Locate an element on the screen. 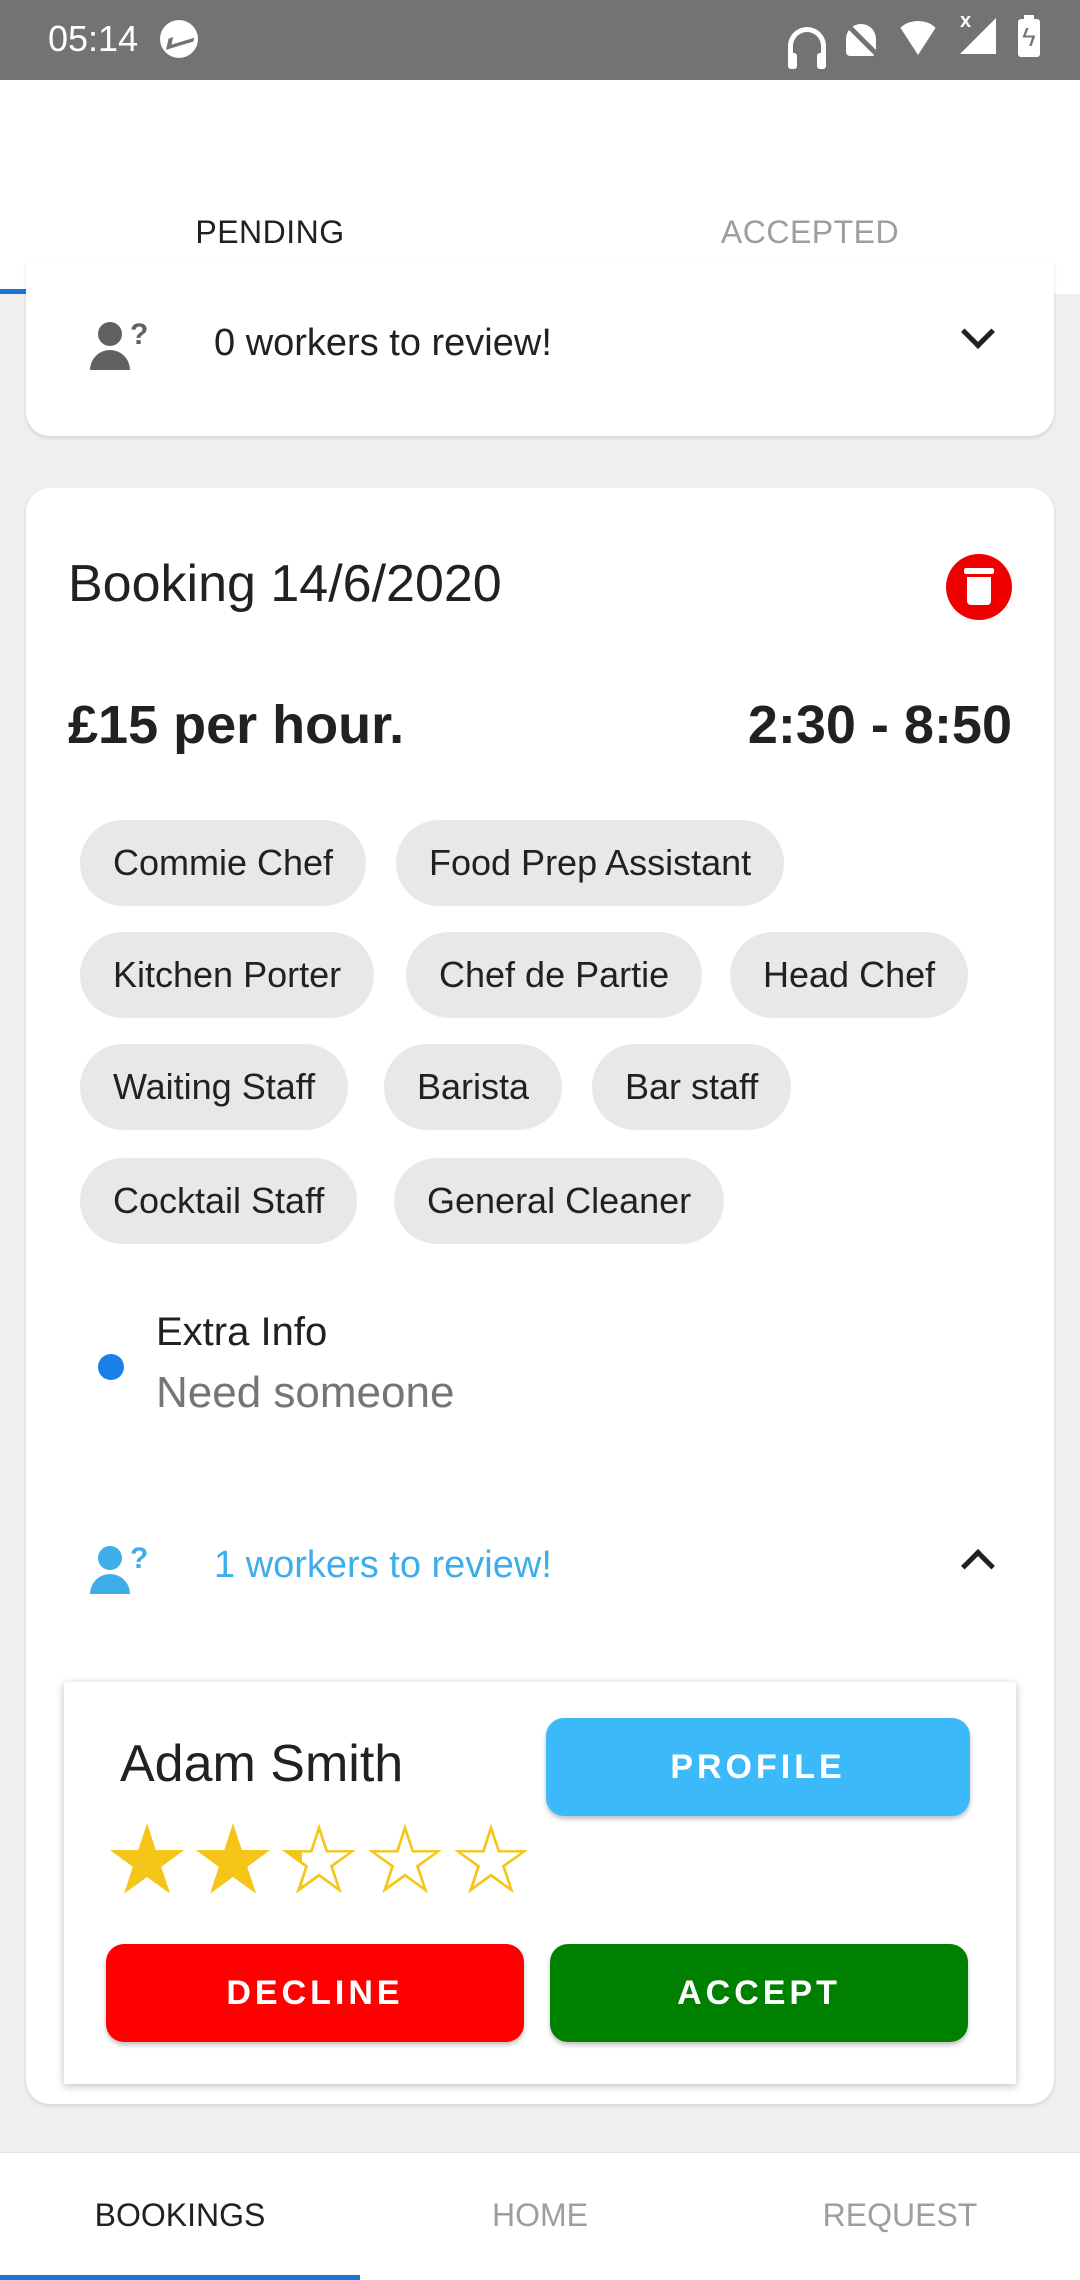 Image resolution: width=1080 pixels, height=2280 pixels. worker-name: Adam Smith is located at coordinates (262, 1764).